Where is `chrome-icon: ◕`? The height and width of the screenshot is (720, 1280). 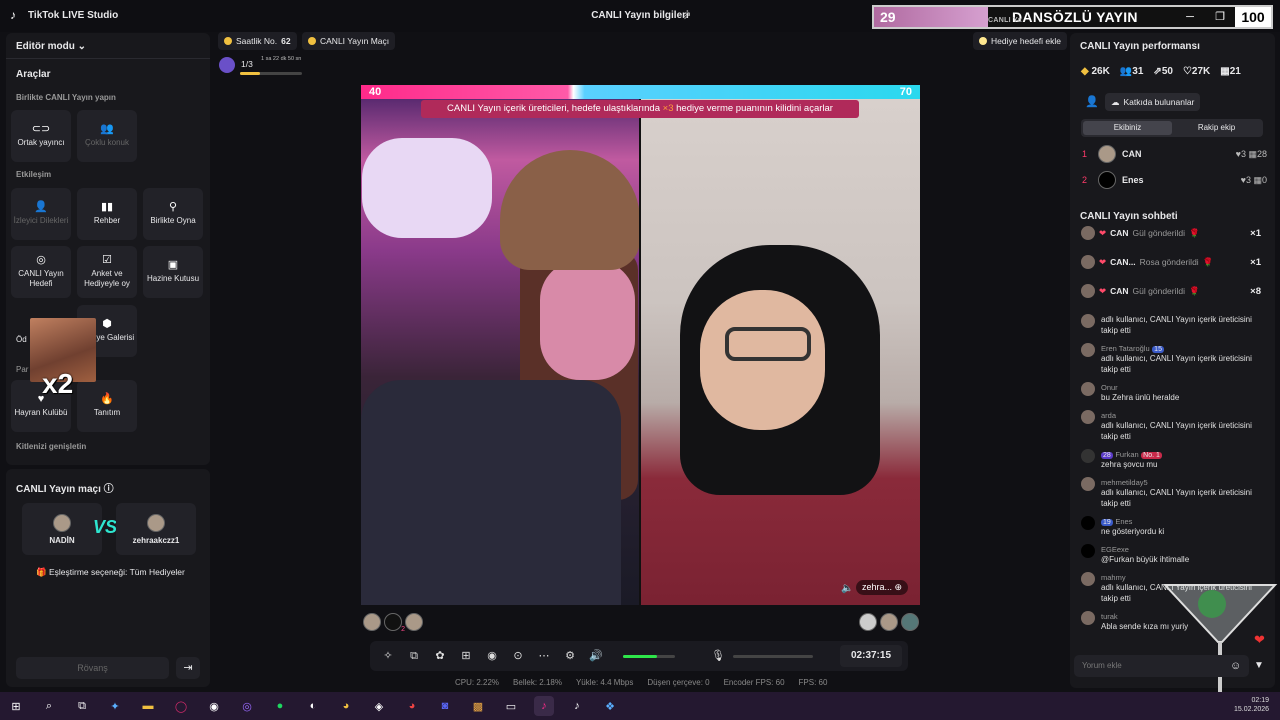 chrome-icon: ◕ is located at coordinates (346, 706).